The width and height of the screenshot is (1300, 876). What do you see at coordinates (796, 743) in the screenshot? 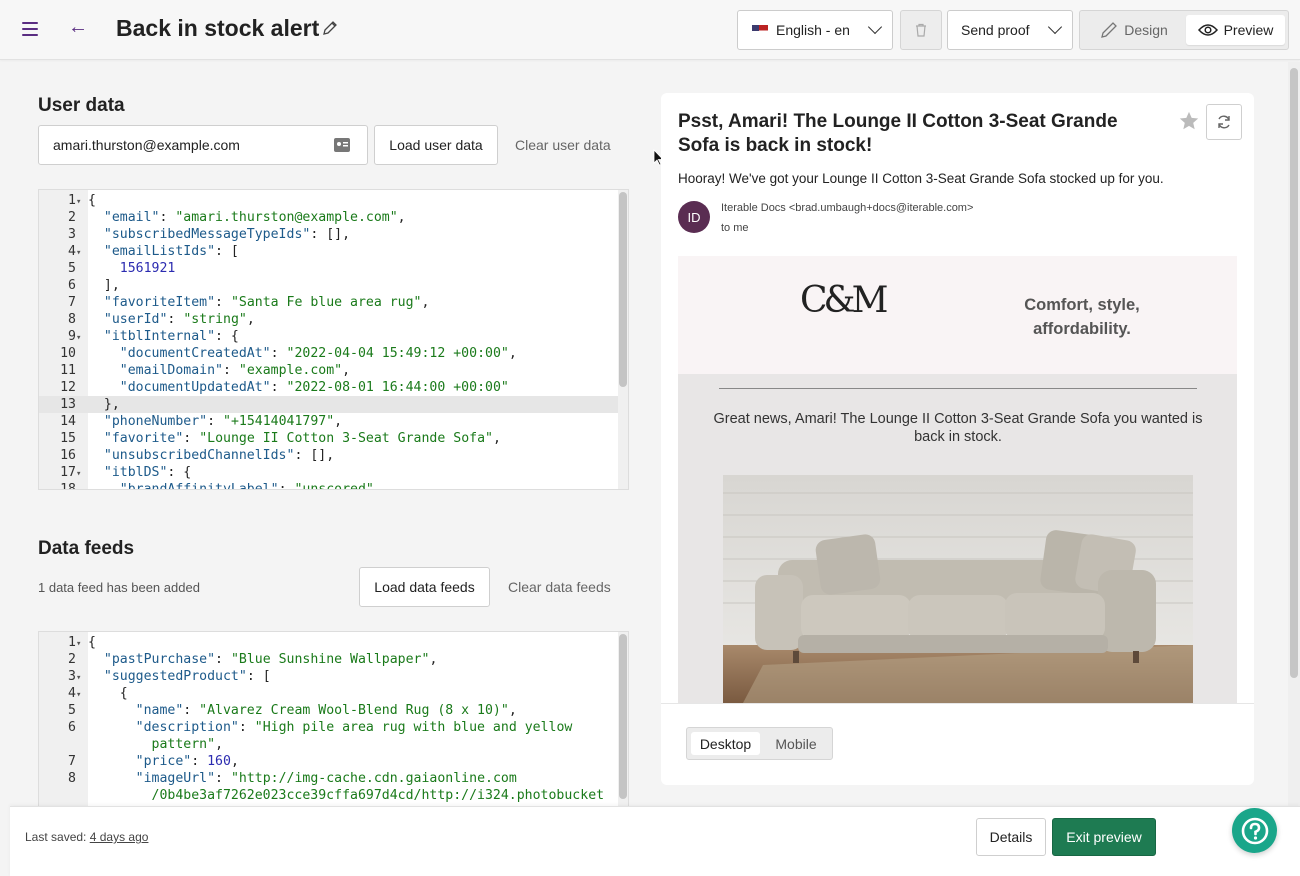
I see `mobile-tab: Mobile` at bounding box center [796, 743].